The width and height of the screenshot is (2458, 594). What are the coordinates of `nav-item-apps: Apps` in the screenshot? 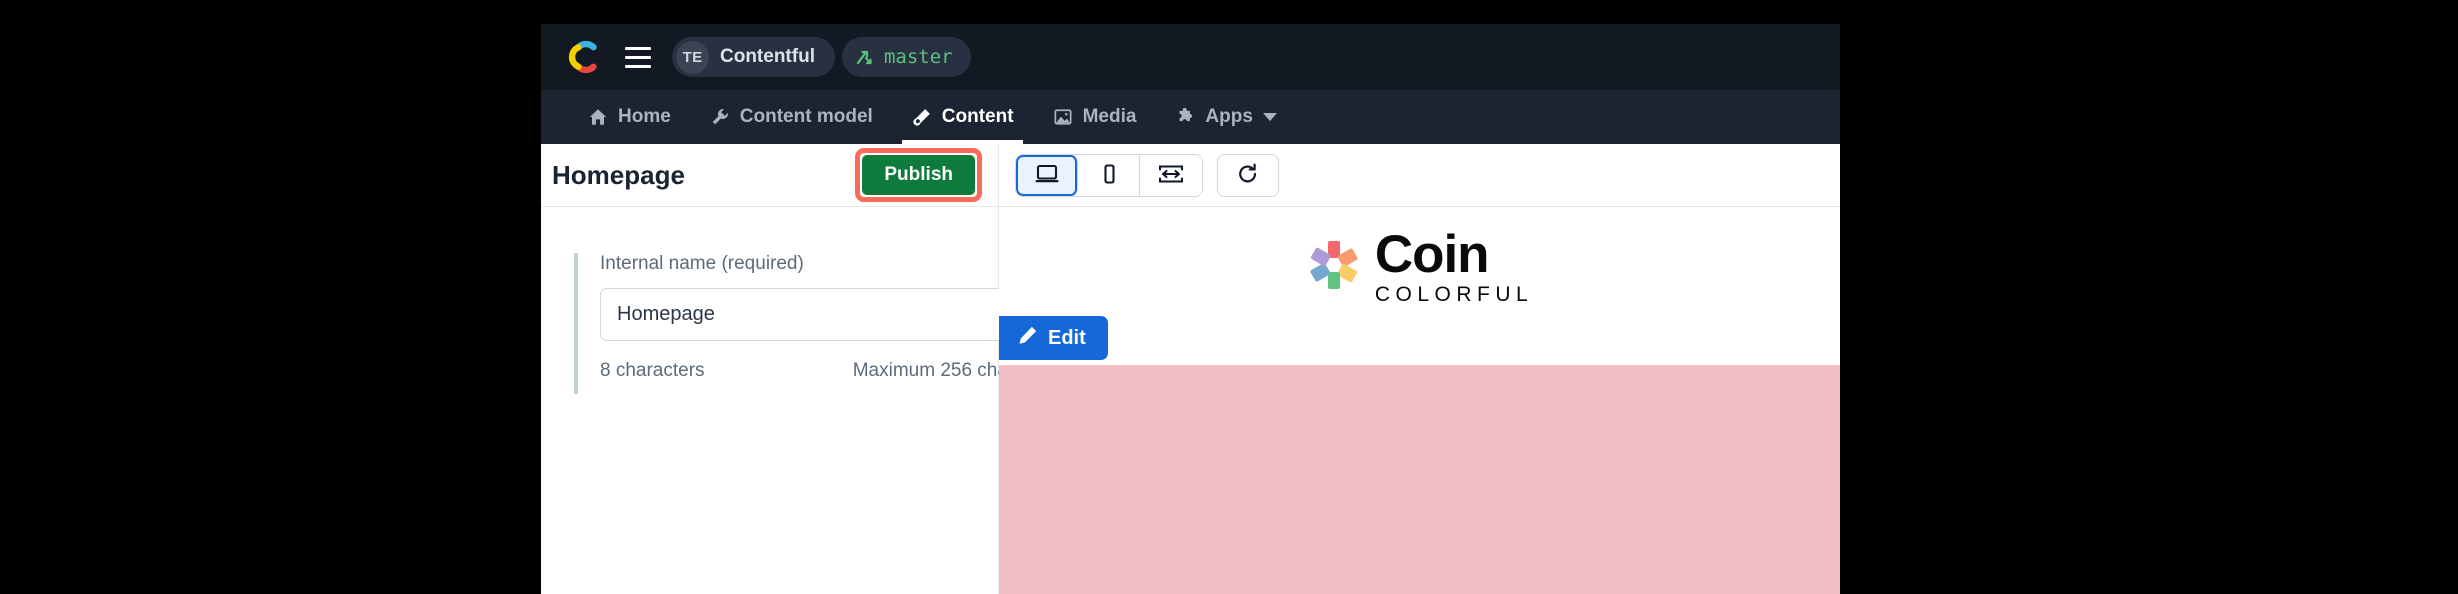 It's located at (1225, 117).